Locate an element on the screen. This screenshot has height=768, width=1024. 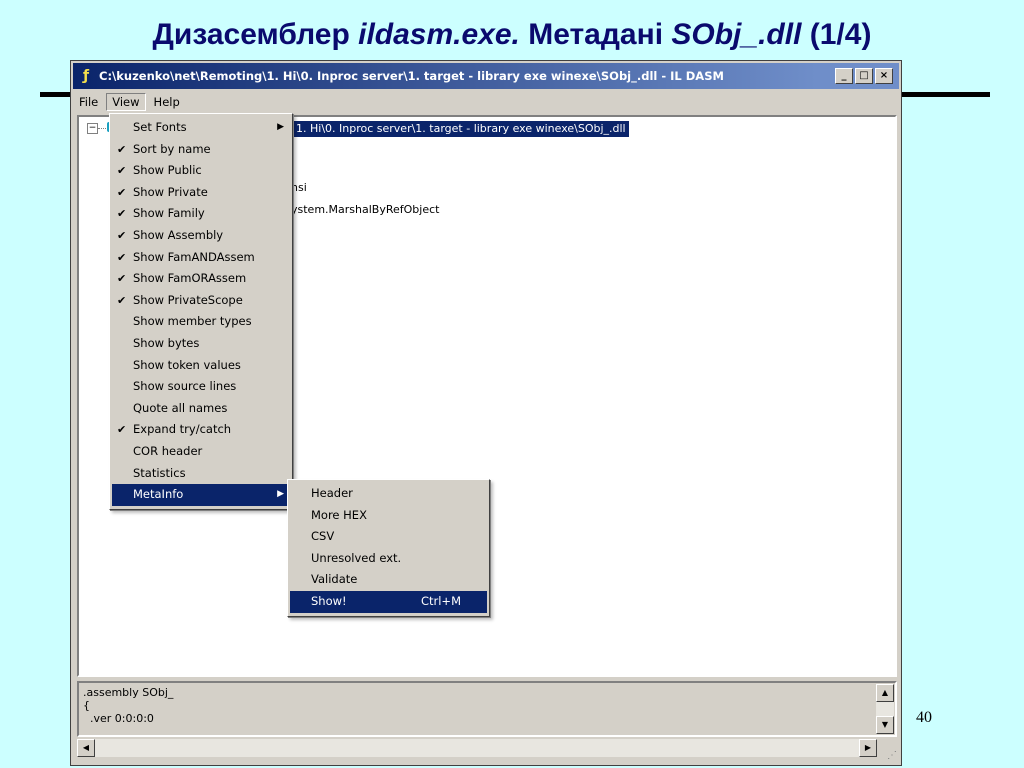
view-menu-item: Show source lines is located at coordinates (201, 387).